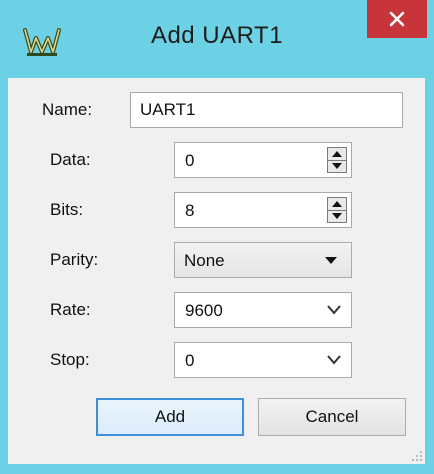 The image size is (434, 474). I want to click on parity-value: None, so click(204, 260).